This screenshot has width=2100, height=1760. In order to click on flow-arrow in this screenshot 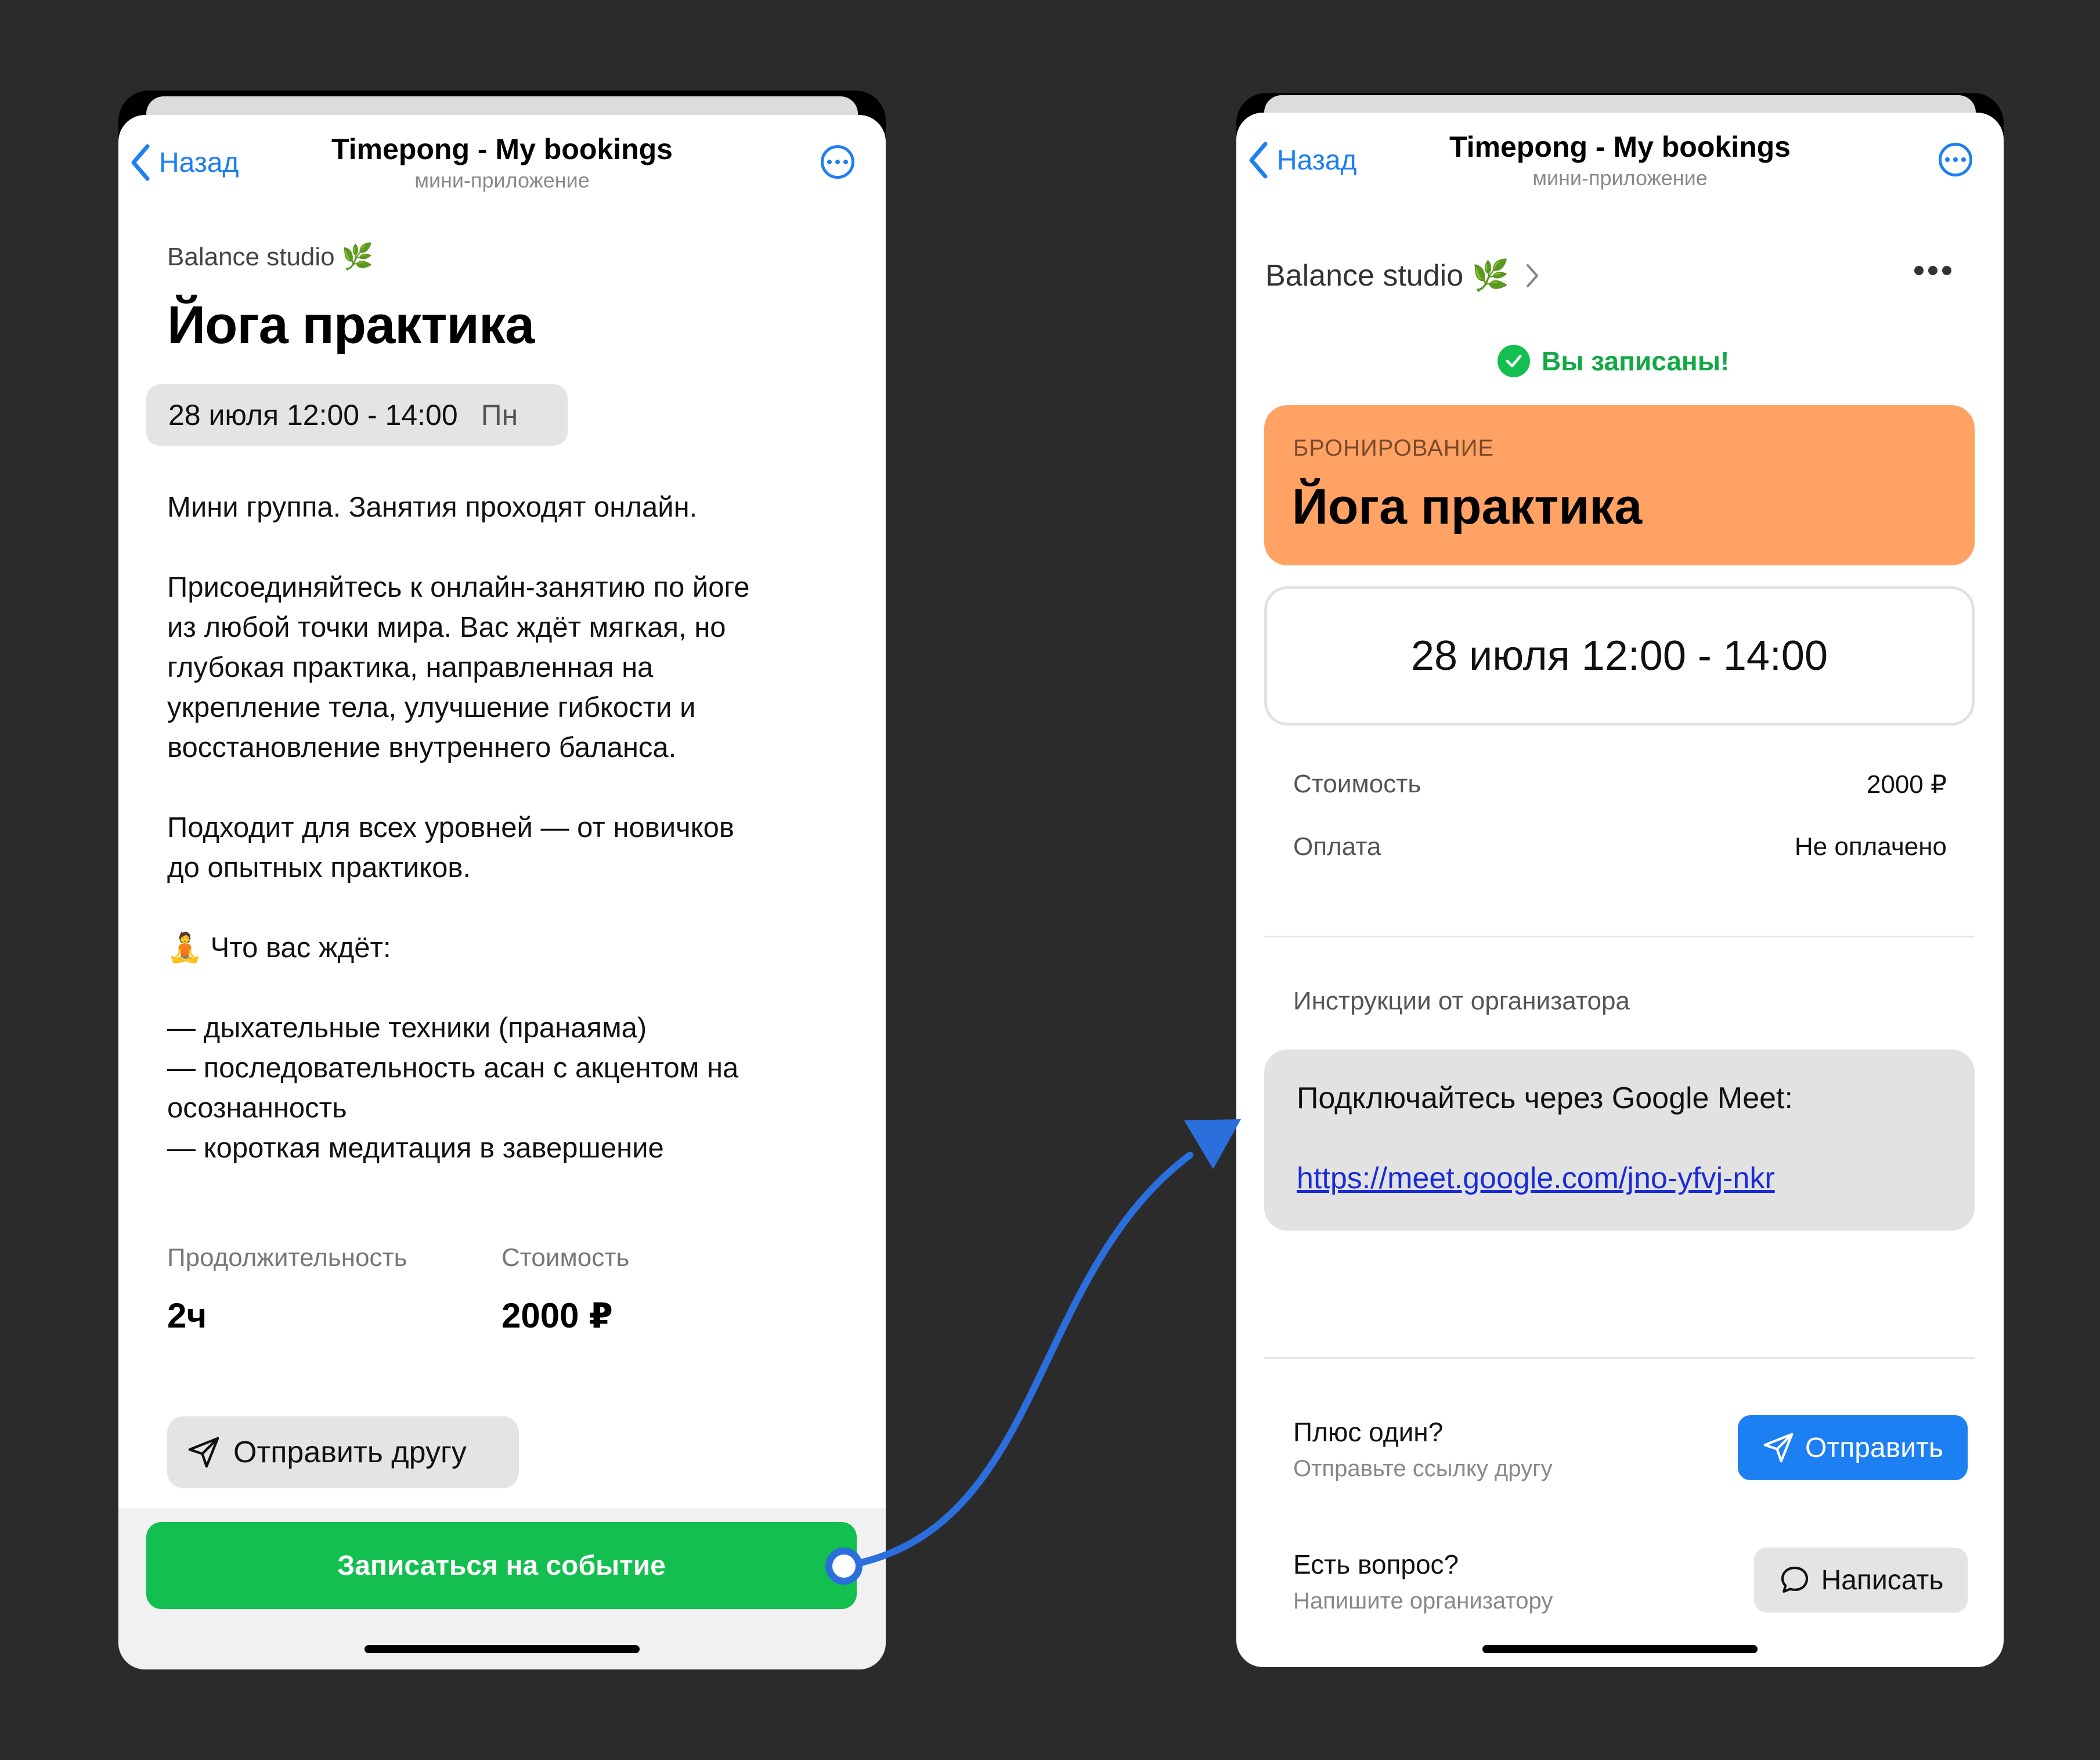, I will do `click(1033, 1352)`.